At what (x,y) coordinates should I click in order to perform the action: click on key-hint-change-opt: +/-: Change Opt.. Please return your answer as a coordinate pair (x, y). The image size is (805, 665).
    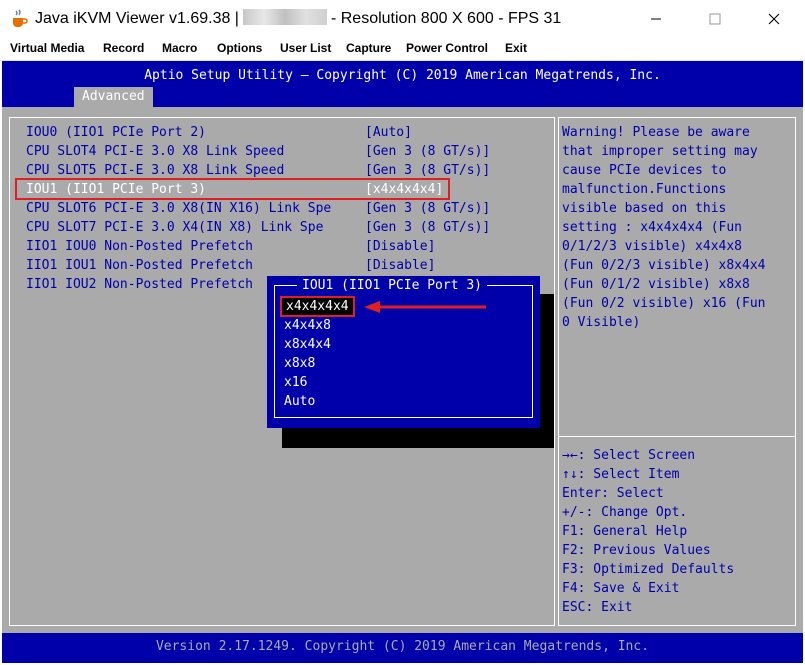
    Looking at the image, I should click on (625, 512).